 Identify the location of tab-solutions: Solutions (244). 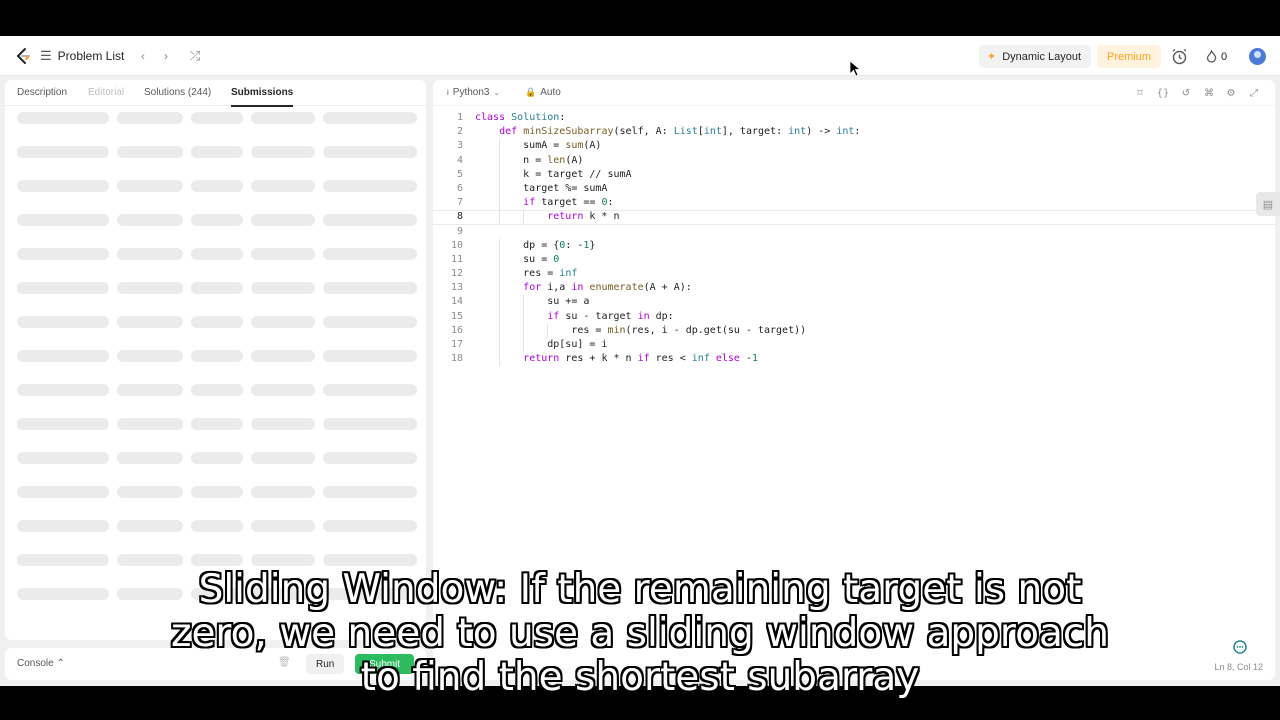
(177, 92).